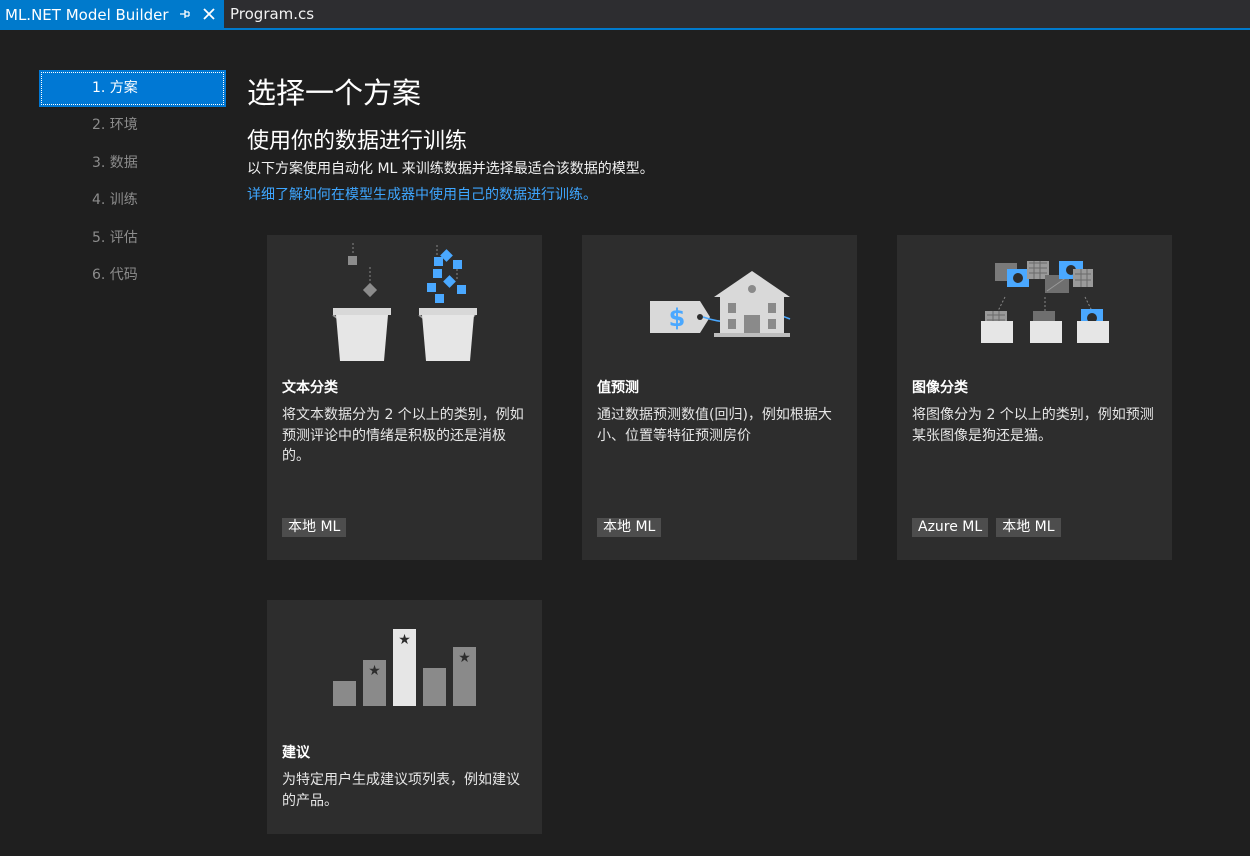  Describe the element at coordinates (132, 239) in the screenshot. I see `step-evaluate: 5. 评估` at that location.